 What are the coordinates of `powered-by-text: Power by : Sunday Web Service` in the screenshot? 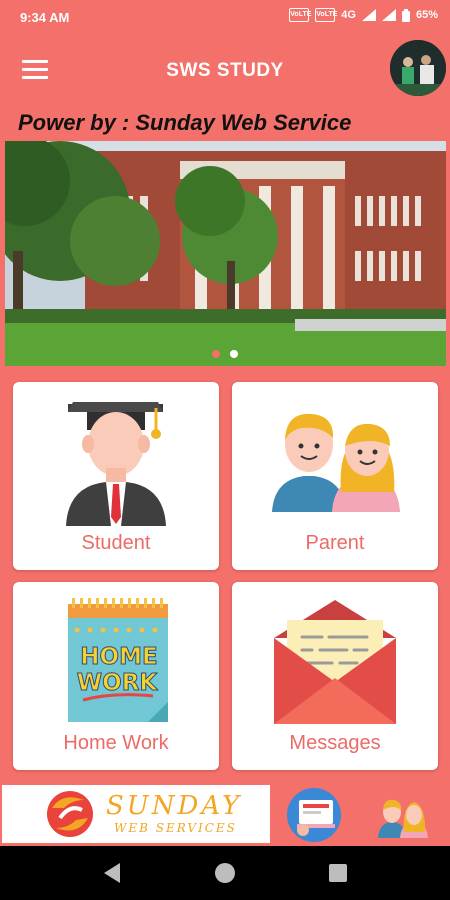 It's located at (185, 122).